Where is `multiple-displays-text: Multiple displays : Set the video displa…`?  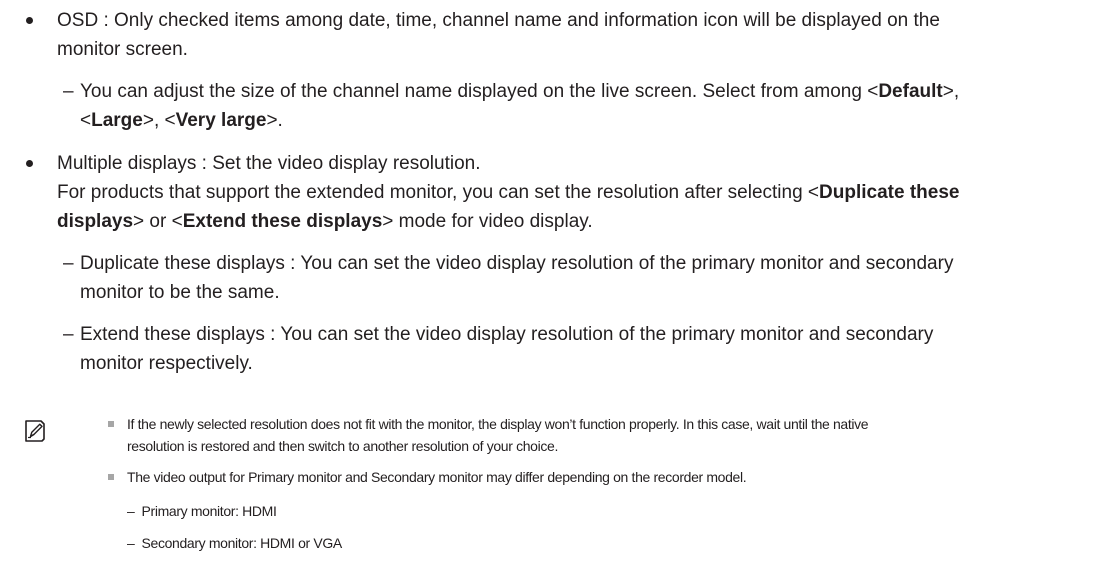 multiple-displays-text: Multiple displays : Set the video displa… is located at coordinates (571, 192).